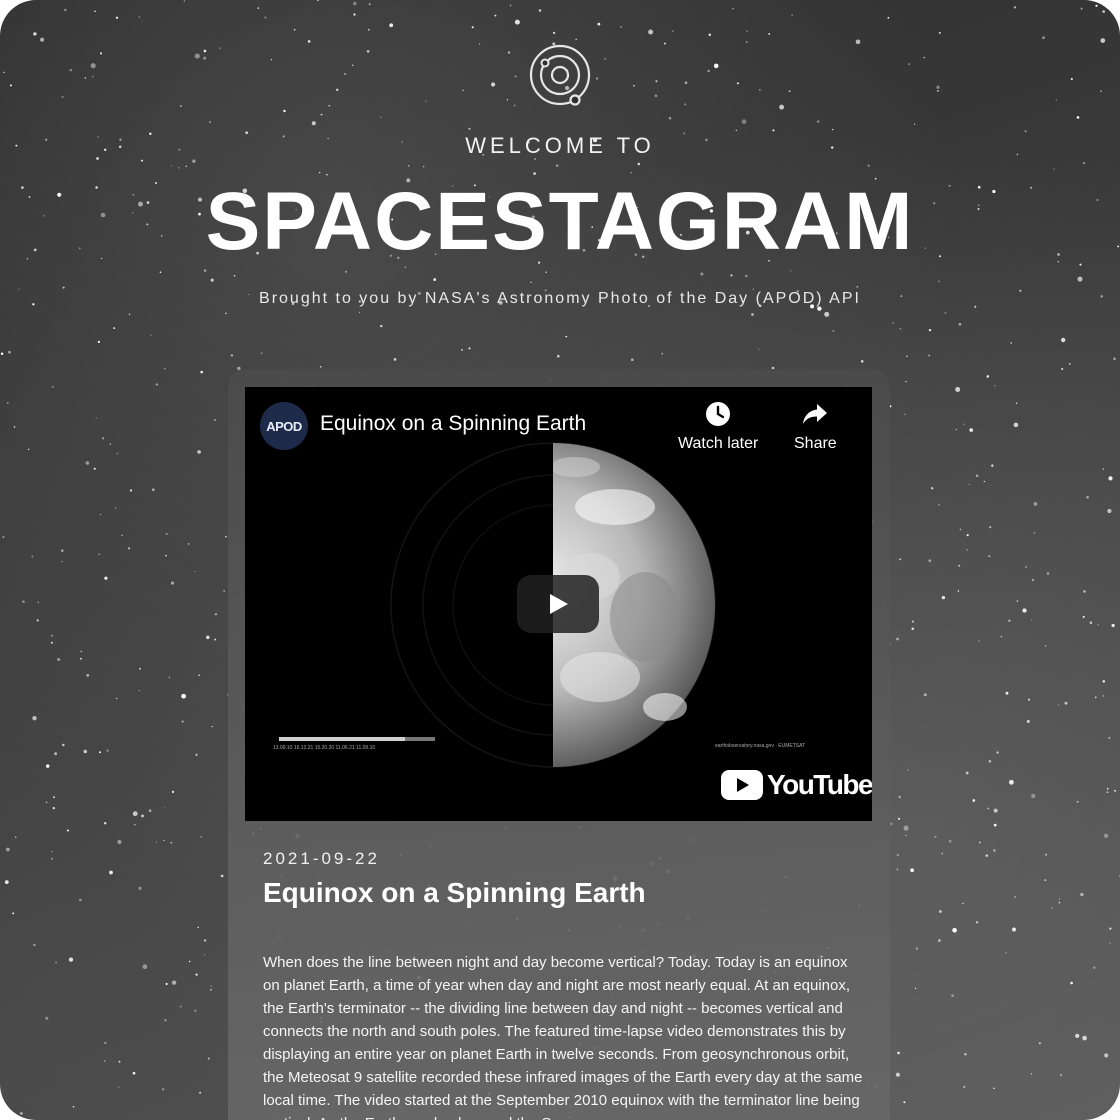 This screenshot has width=1120, height=1120. Describe the element at coordinates (560, 75) in the screenshot. I see `solar-system-icon` at that location.